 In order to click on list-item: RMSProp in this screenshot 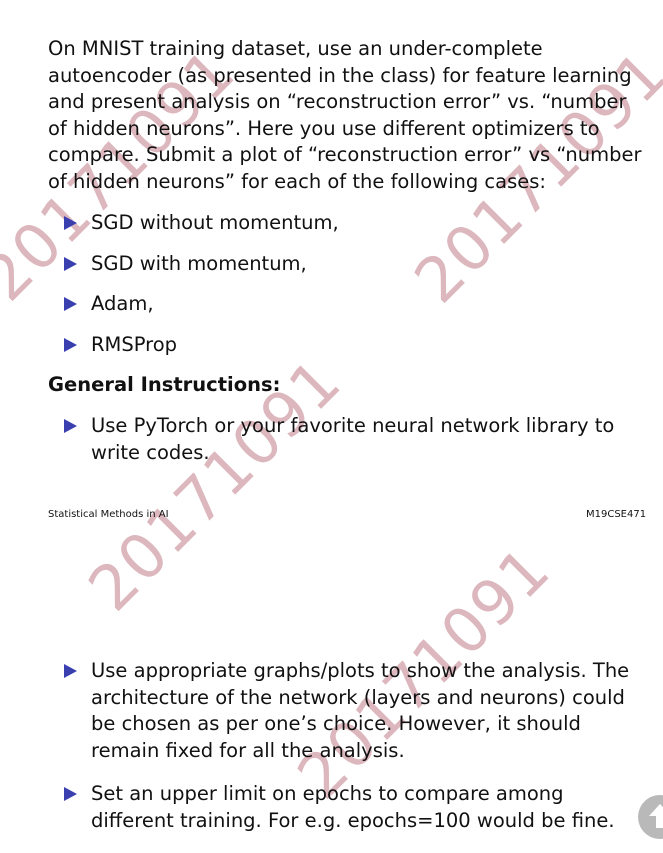, I will do `click(349, 345)`.